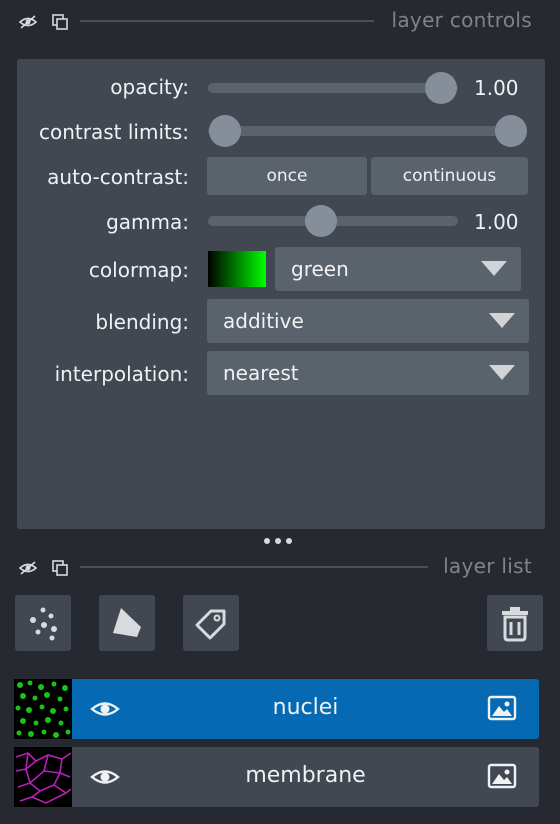 The image size is (560, 824). What do you see at coordinates (278, 541) in the screenshot?
I see `splitter-handle` at bounding box center [278, 541].